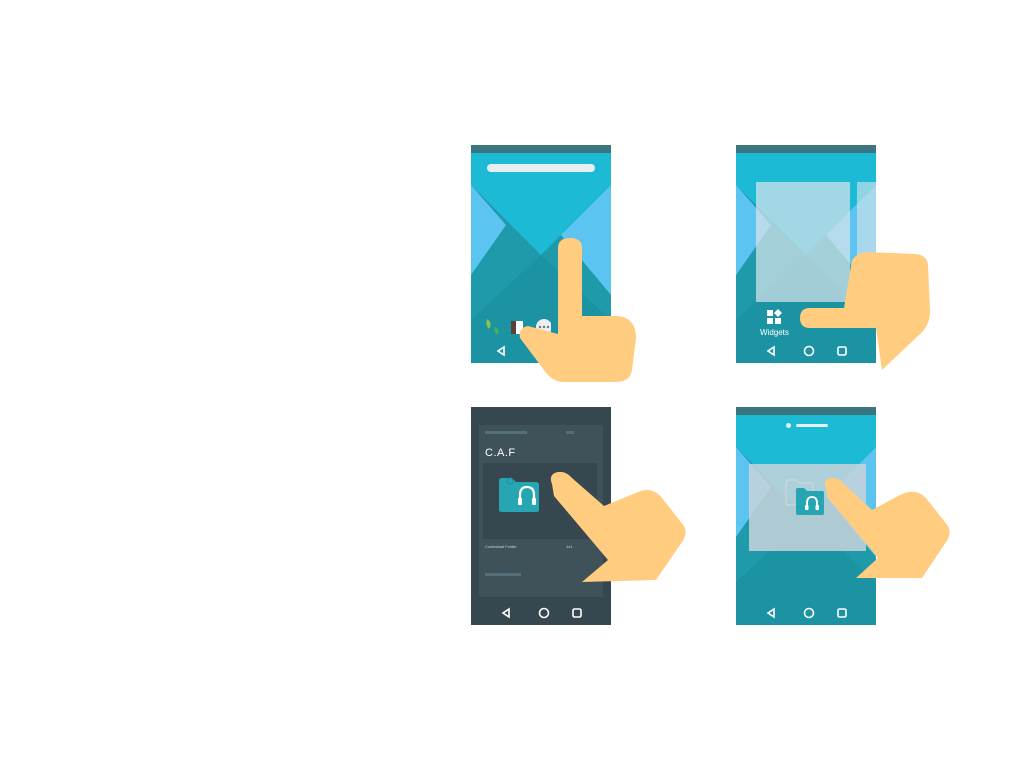 The height and width of the screenshot is (768, 1024). Describe the element at coordinates (500, 453) in the screenshot. I see `caf-title: C.A.F` at that location.